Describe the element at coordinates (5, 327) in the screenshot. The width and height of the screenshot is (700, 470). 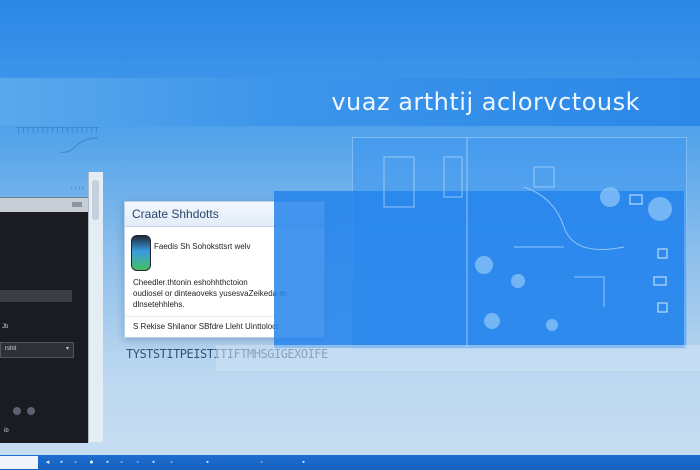
I see `dark-app-label-1: Jb` at that location.